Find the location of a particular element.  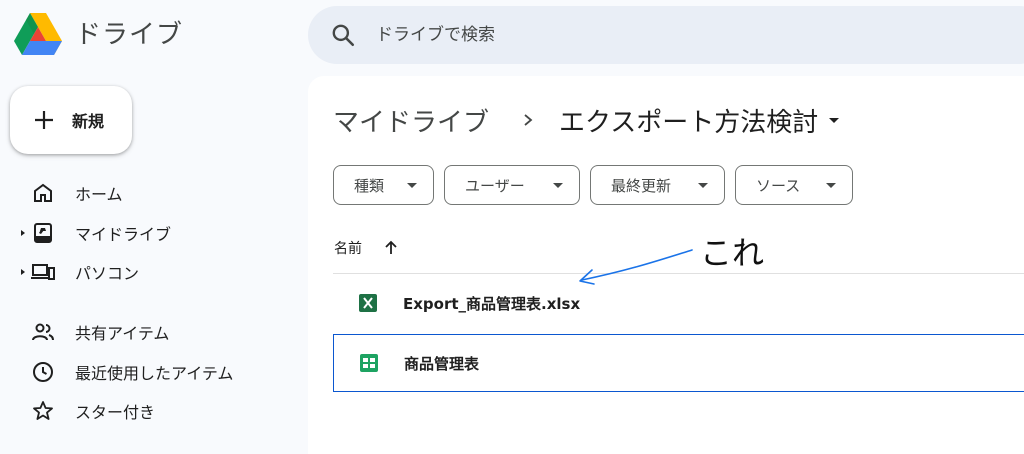

breadcrumb-parent: マイドライブ is located at coordinates (411, 120).